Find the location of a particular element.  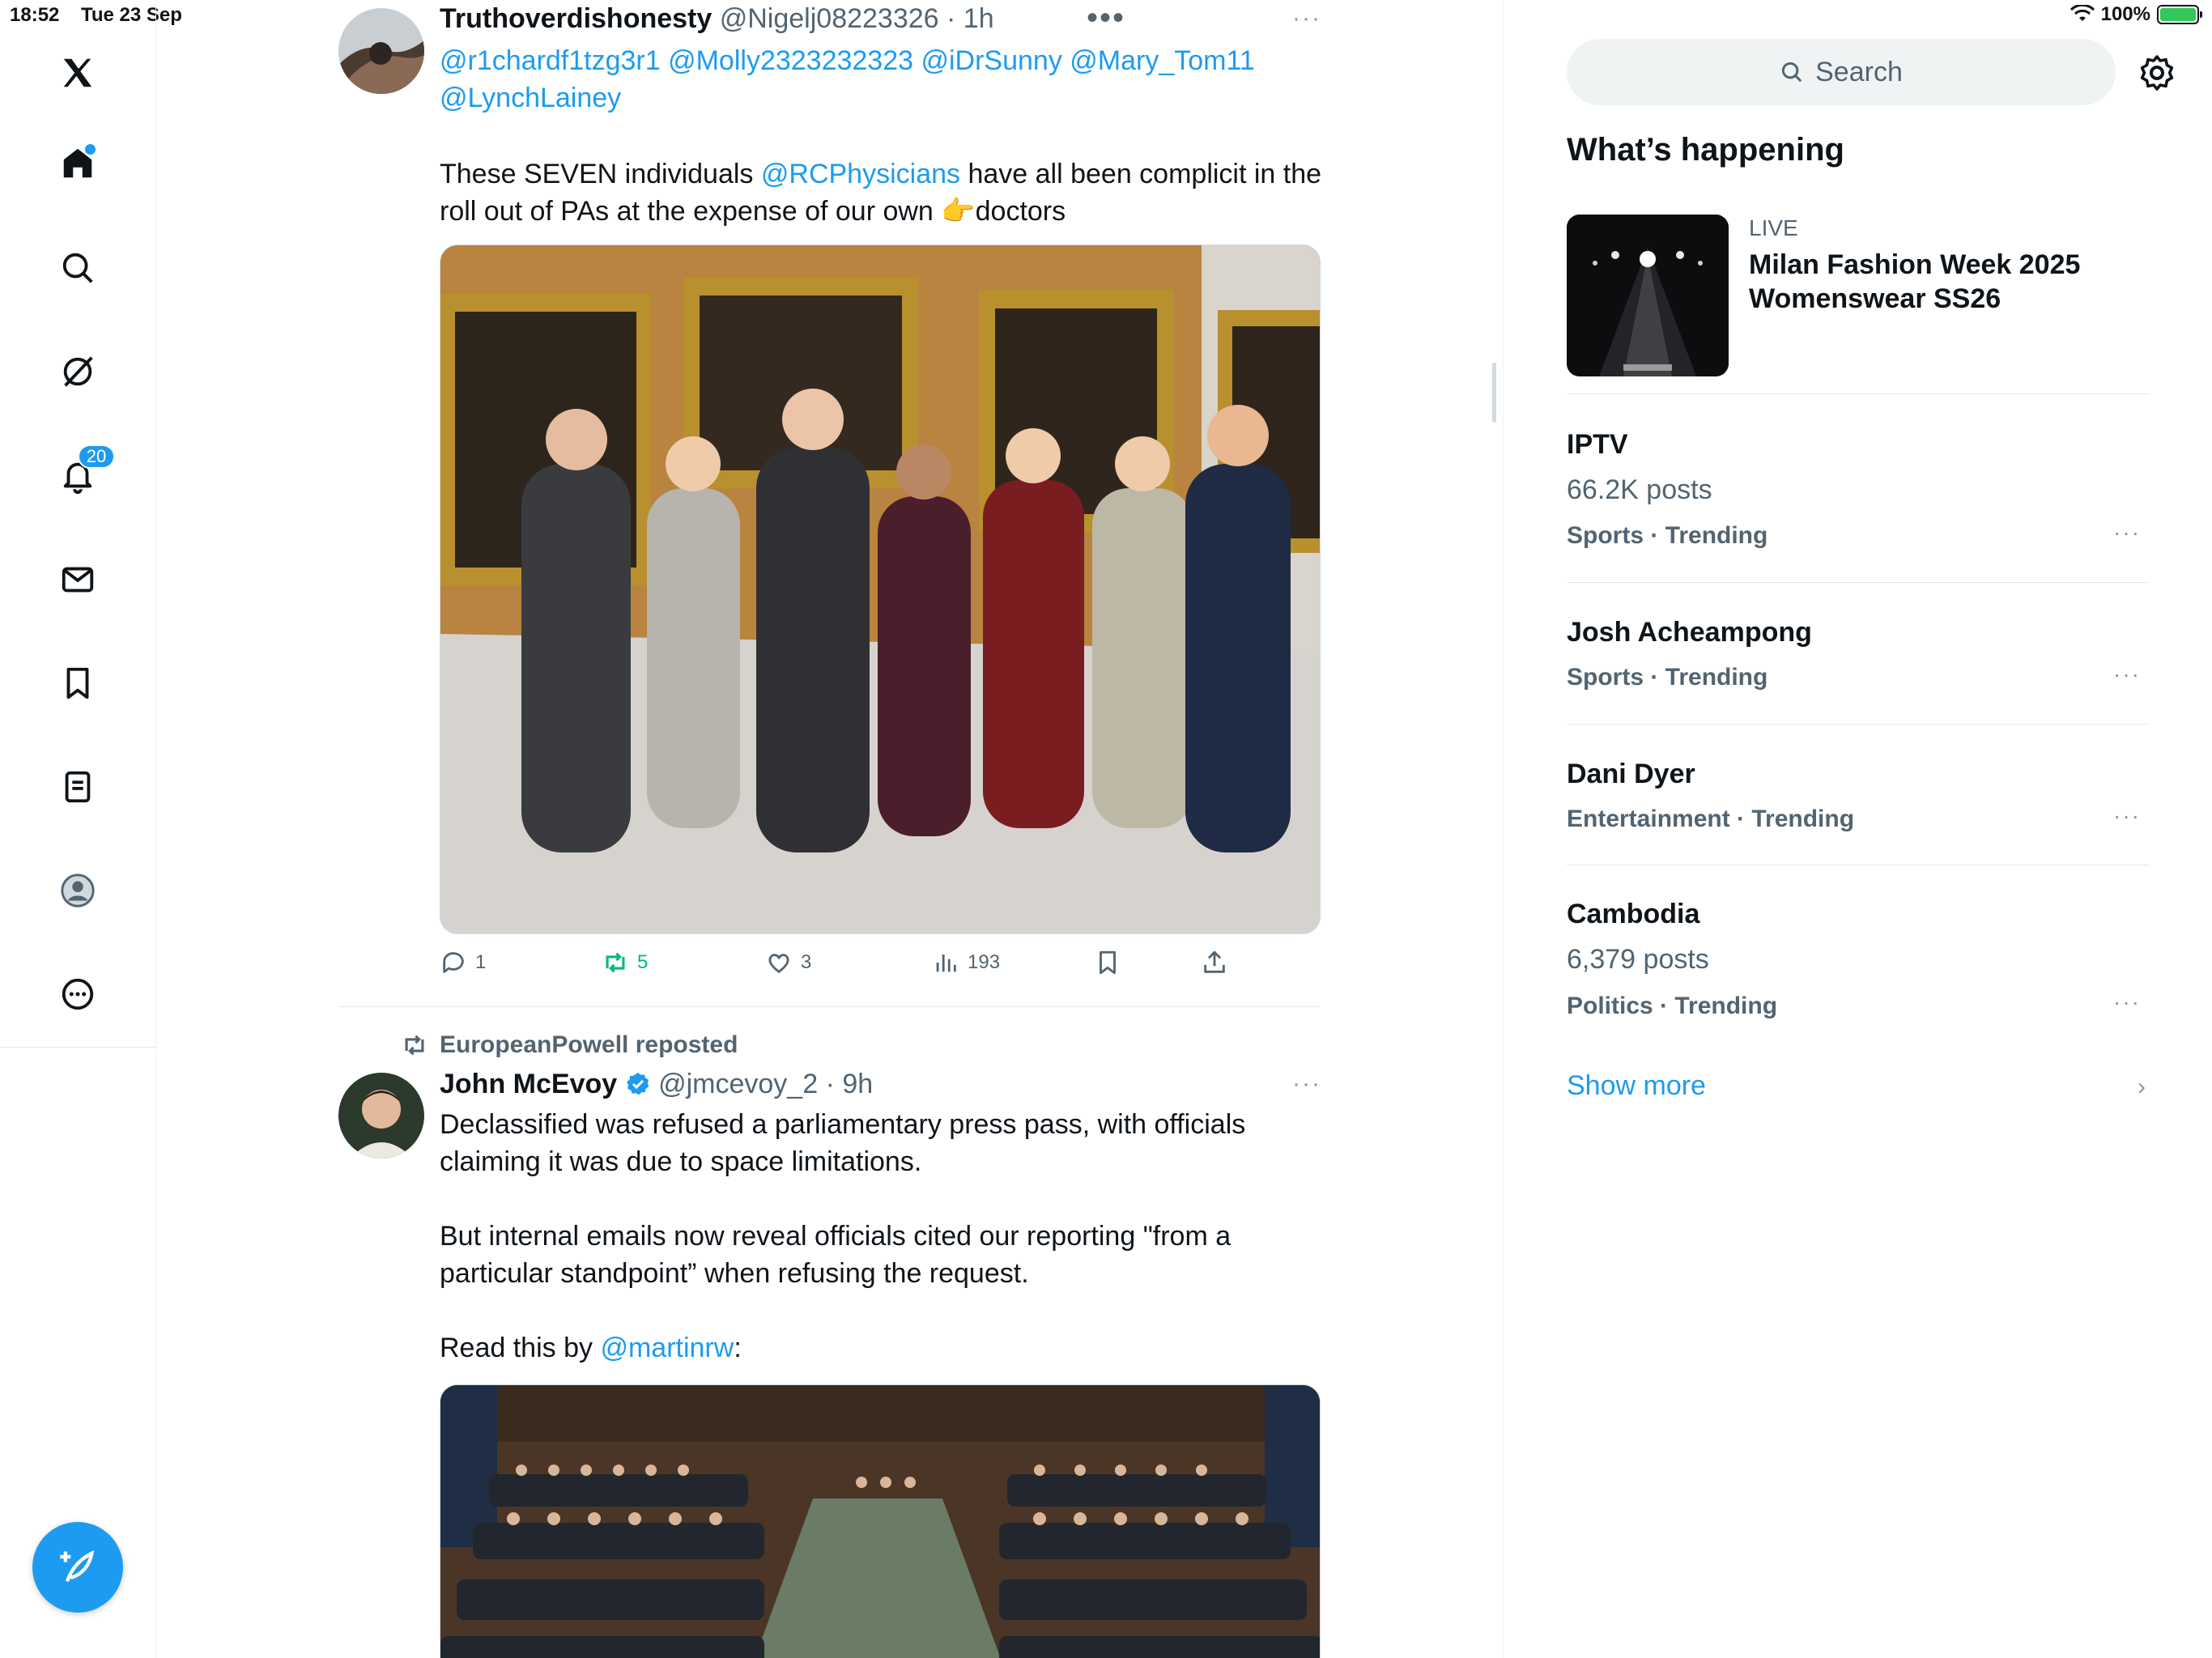

bookmark-button is located at coordinates (1107, 962).